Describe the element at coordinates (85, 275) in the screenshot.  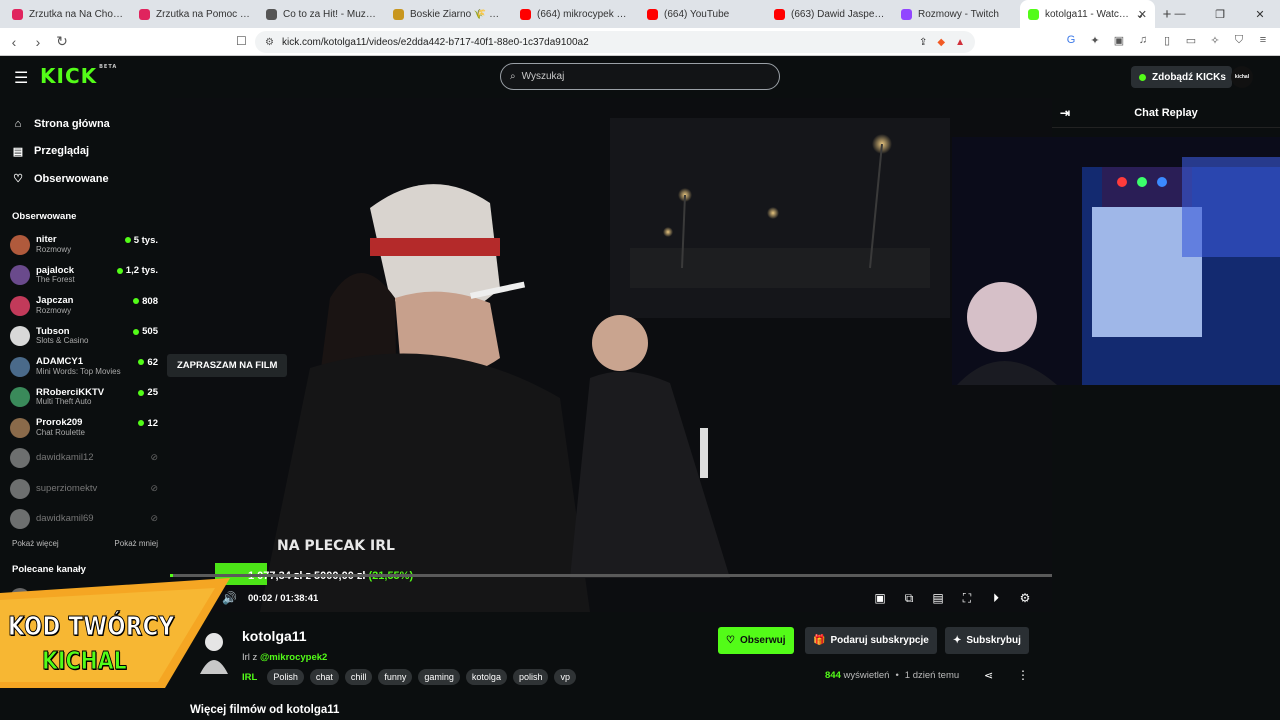
I see `channel-item: pajalock The Forest 1,2 tys.` at that location.